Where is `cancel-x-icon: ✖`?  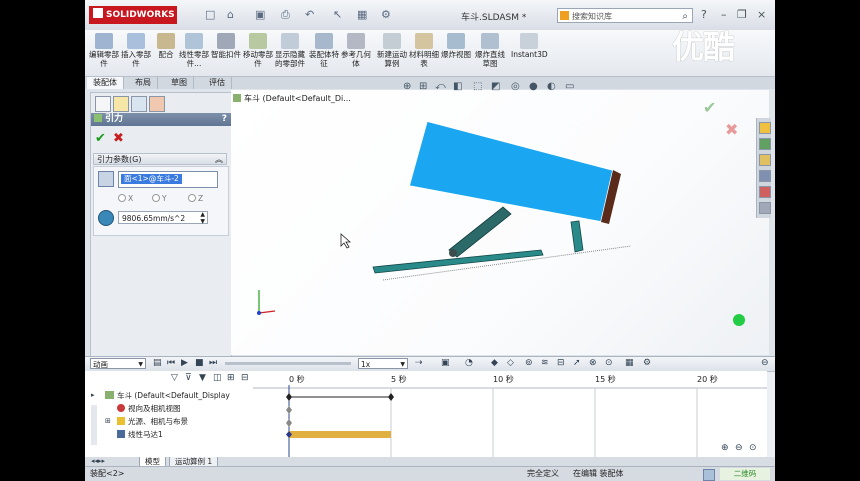 cancel-x-icon: ✖ is located at coordinates (118, 138).